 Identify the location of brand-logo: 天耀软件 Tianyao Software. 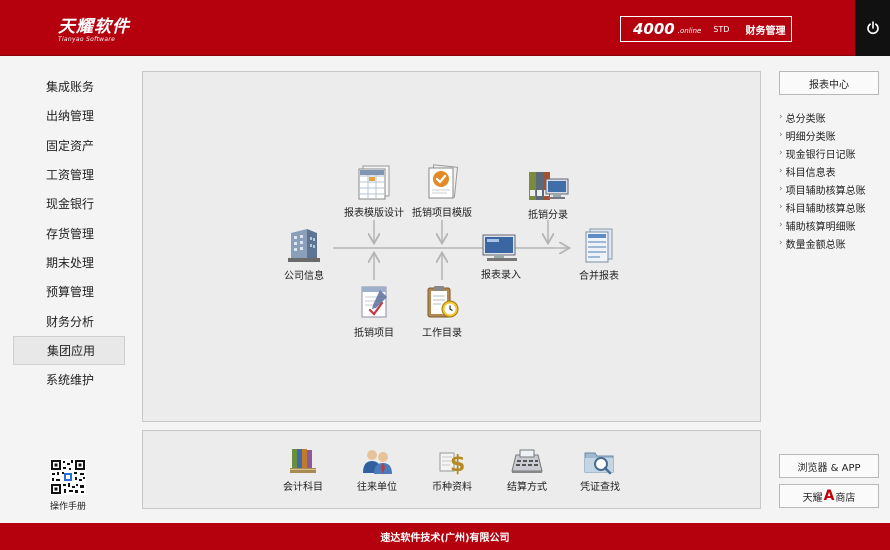
(94, 27).